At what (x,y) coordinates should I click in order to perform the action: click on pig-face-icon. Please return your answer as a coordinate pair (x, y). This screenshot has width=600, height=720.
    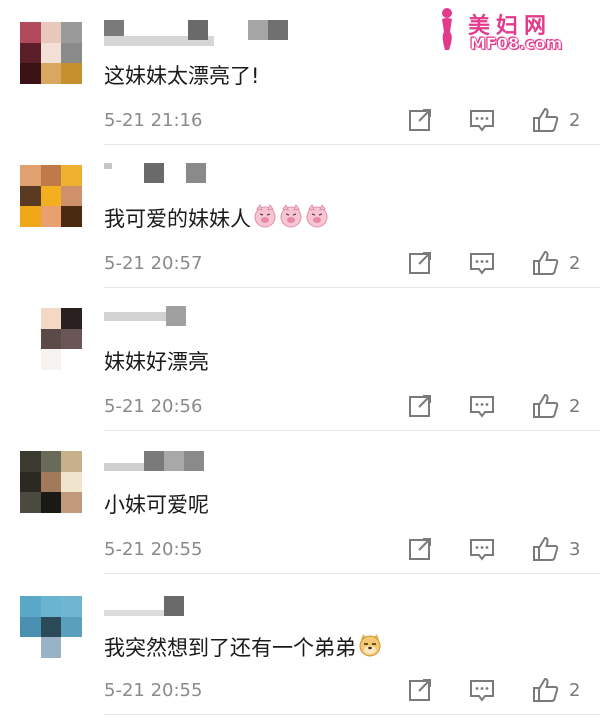
    Looking at the image, I should click on (291, 215).